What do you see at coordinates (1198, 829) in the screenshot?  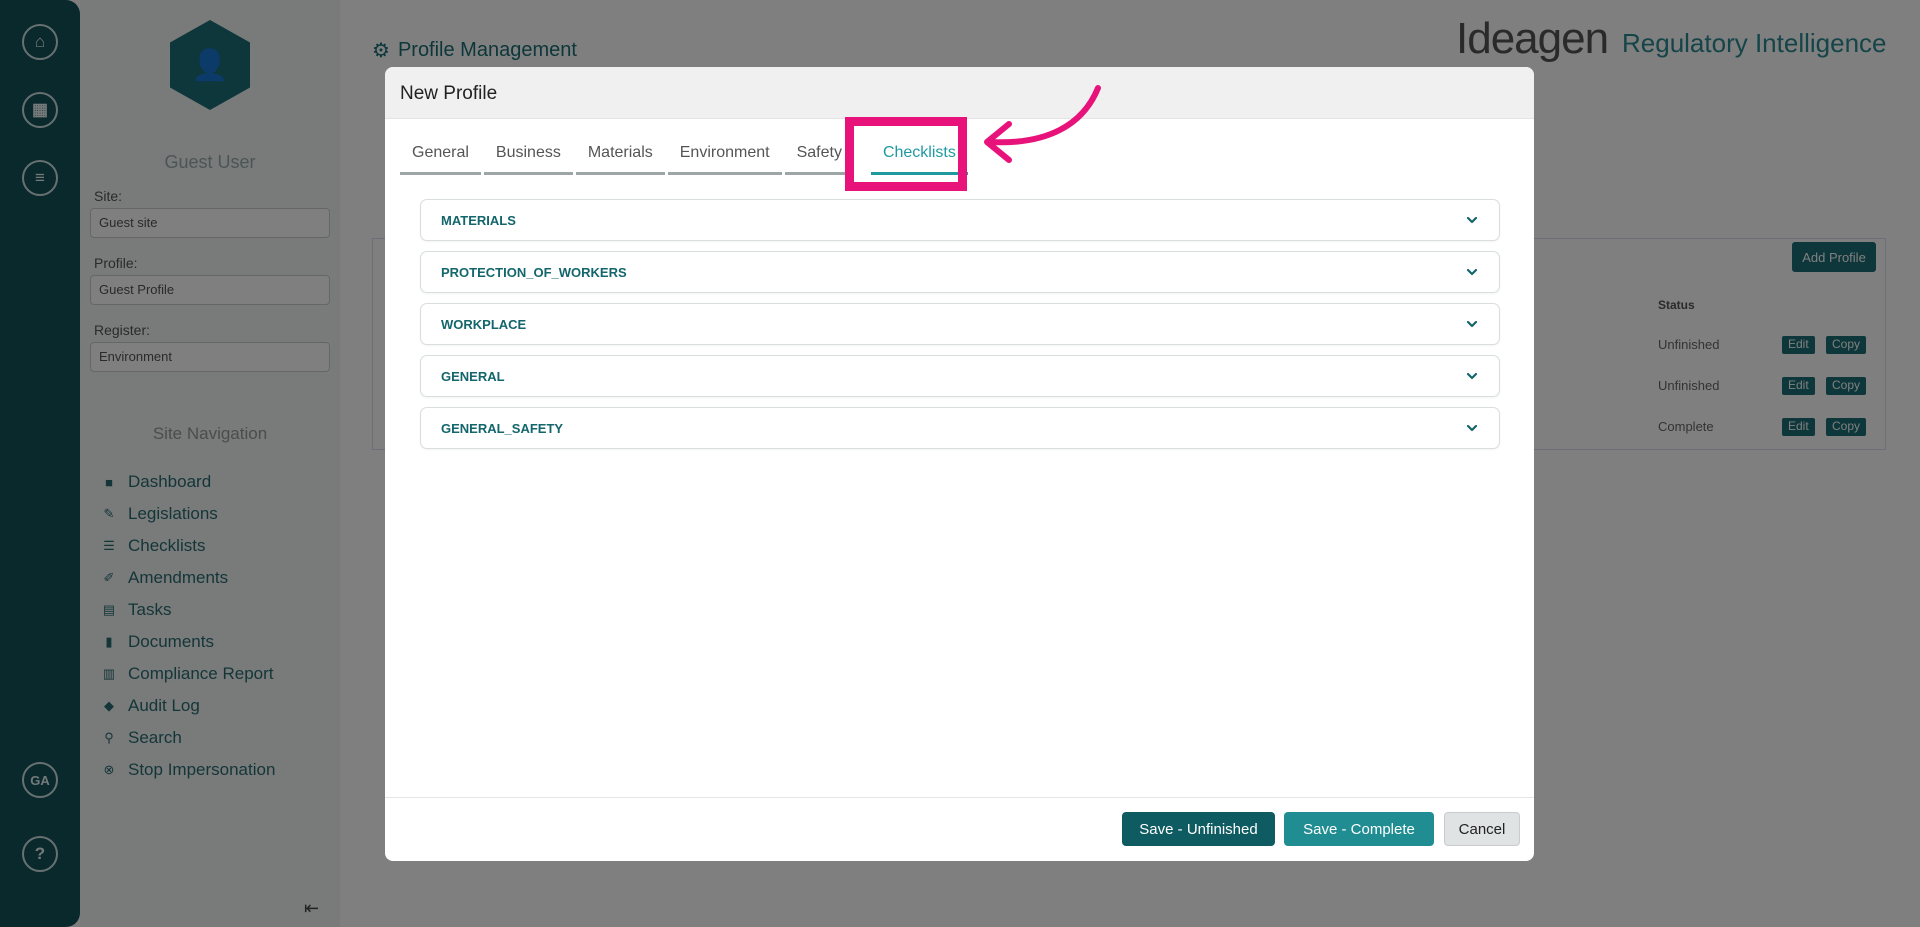 I see `save-unfinished-button: Save - Unfinished` at bounding box center [1198, 829].